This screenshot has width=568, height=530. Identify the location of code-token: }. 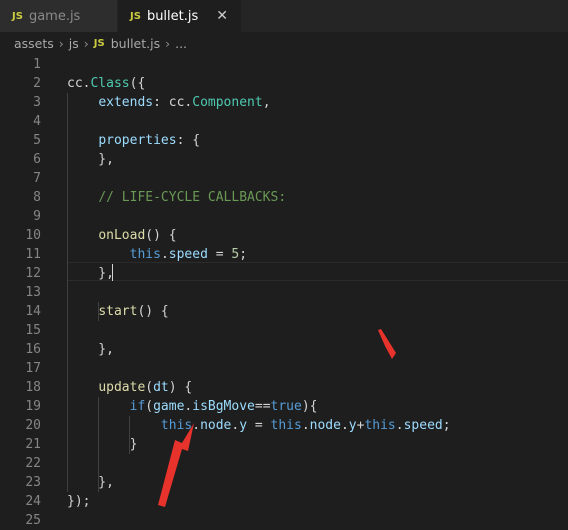
(102, 444).